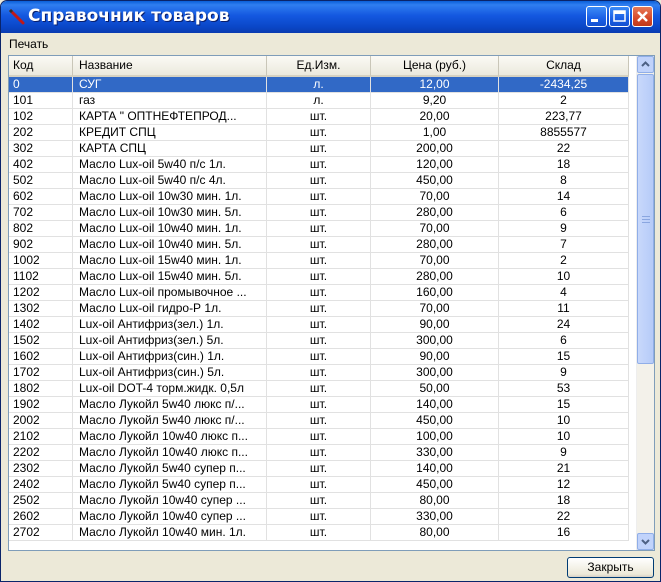 The image size is (661, 582). I want to click on cell-code: 0, so click(41, 84).